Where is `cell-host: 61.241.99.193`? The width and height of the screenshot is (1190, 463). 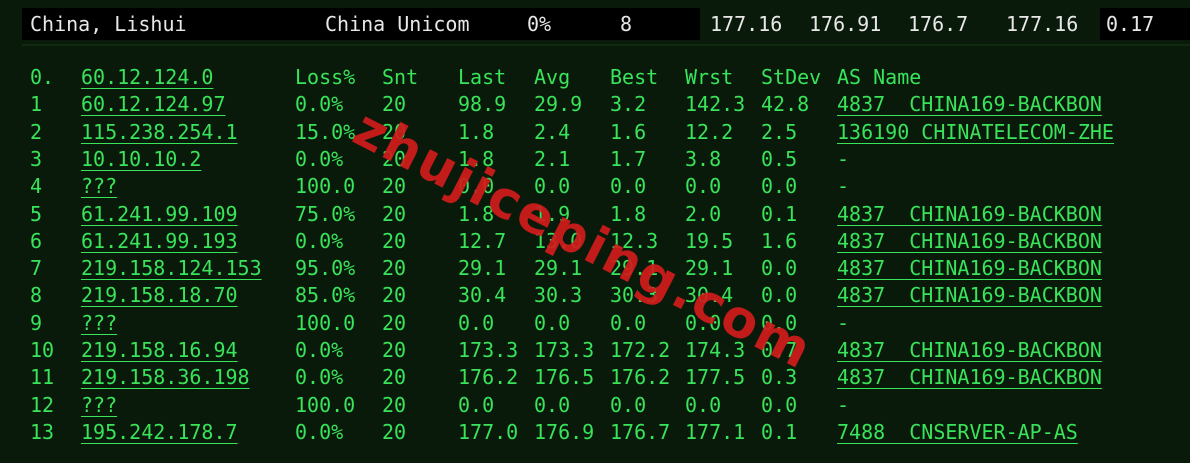 cell-host: 61.241.99.193 is located at coordinates (159, 241).